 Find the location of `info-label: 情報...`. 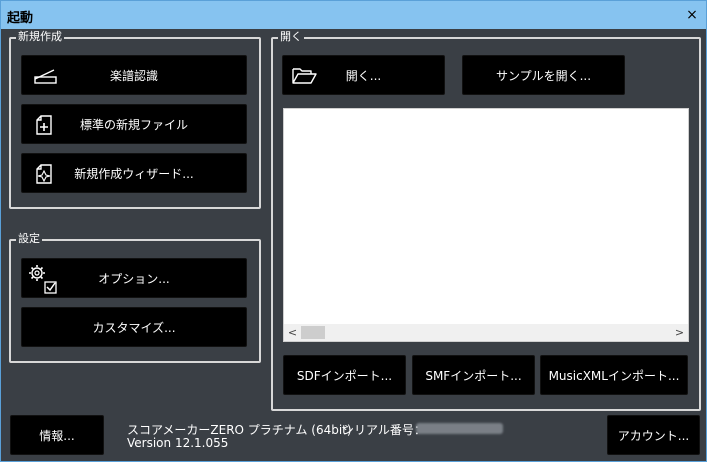

info-label: 情報... is located at coordinates (57, 435).